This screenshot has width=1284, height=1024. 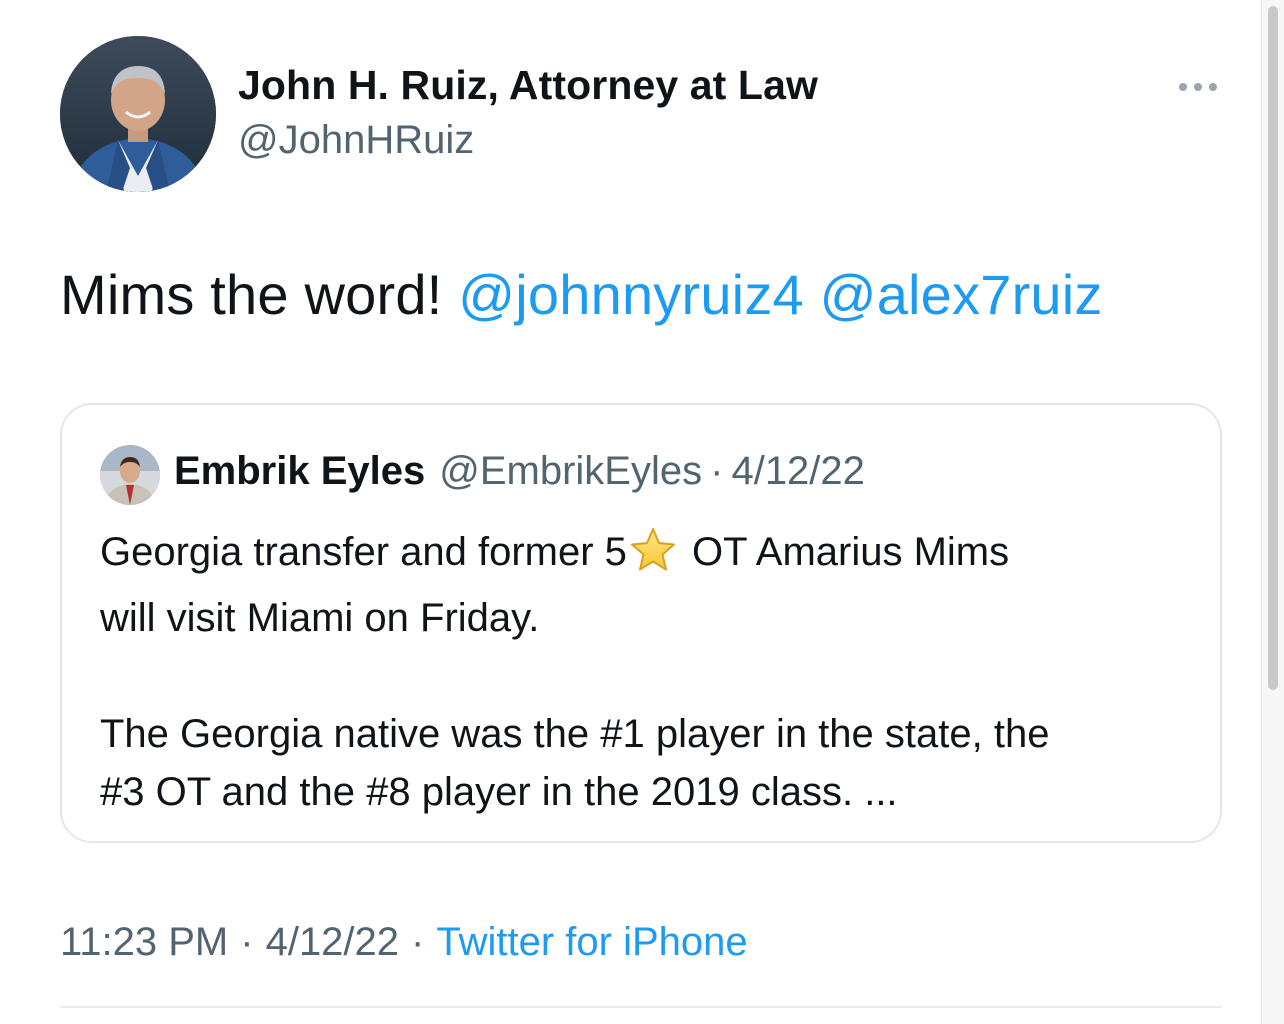 I want to click on quoted-tweet-header: Embrik Eyles @EmbrikEyles · 4/12/22, so click(x=519, y=471).